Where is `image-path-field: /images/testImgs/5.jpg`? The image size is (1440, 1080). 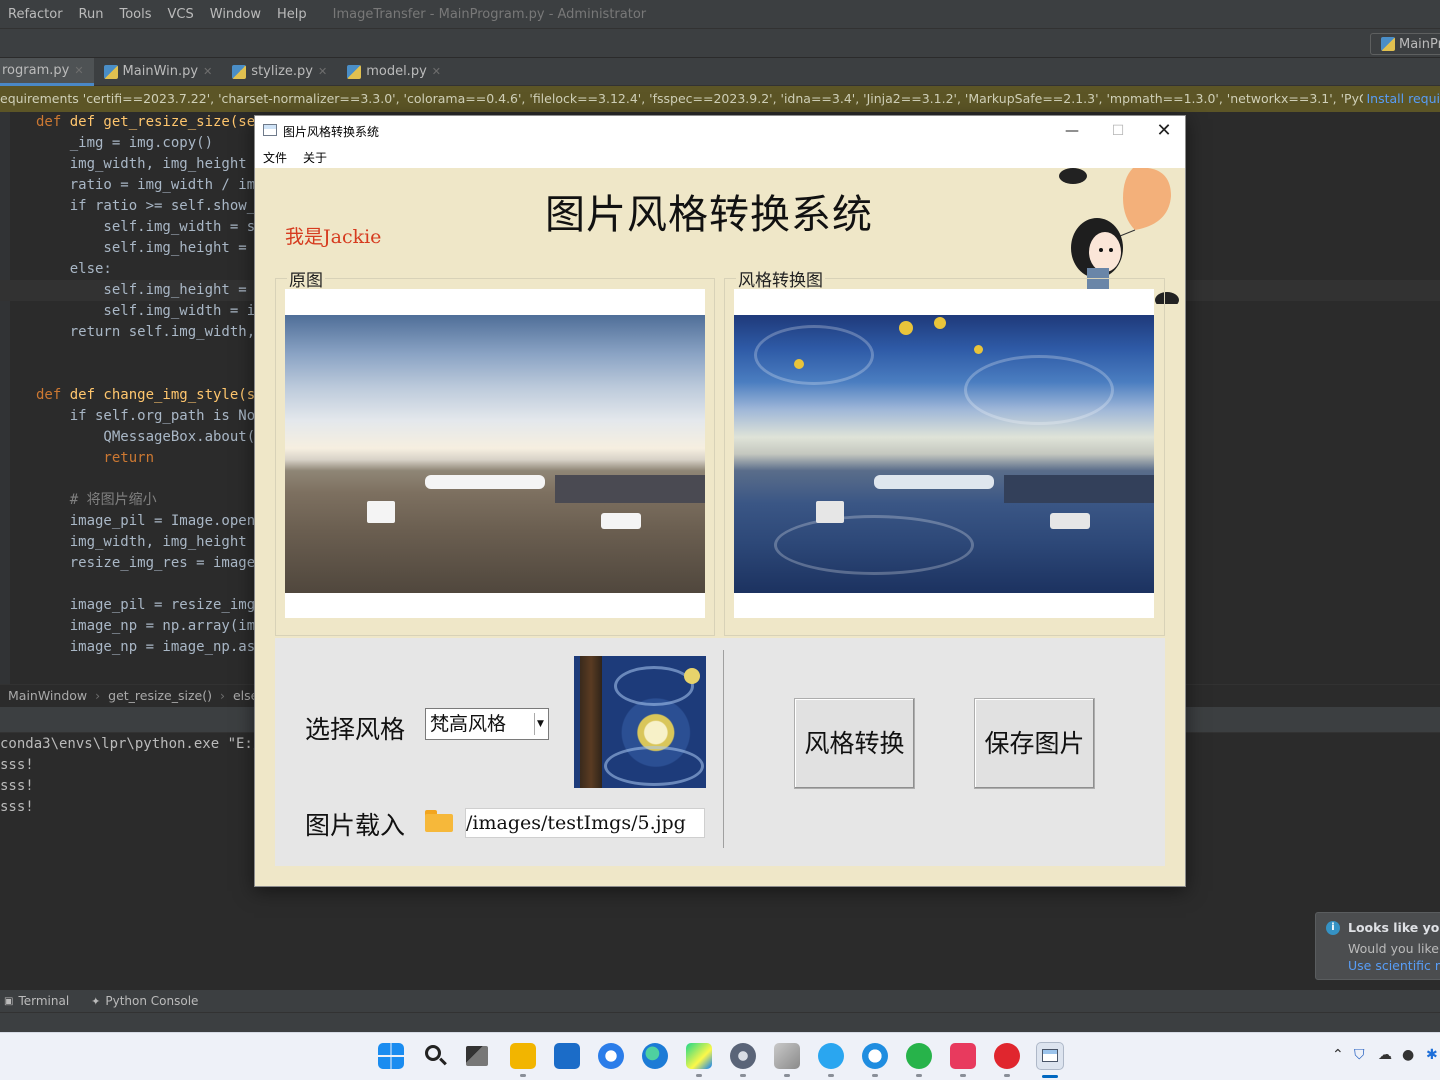 image-path-field: /images/testImgs/5.jpg is located at coordinates (585, 823).